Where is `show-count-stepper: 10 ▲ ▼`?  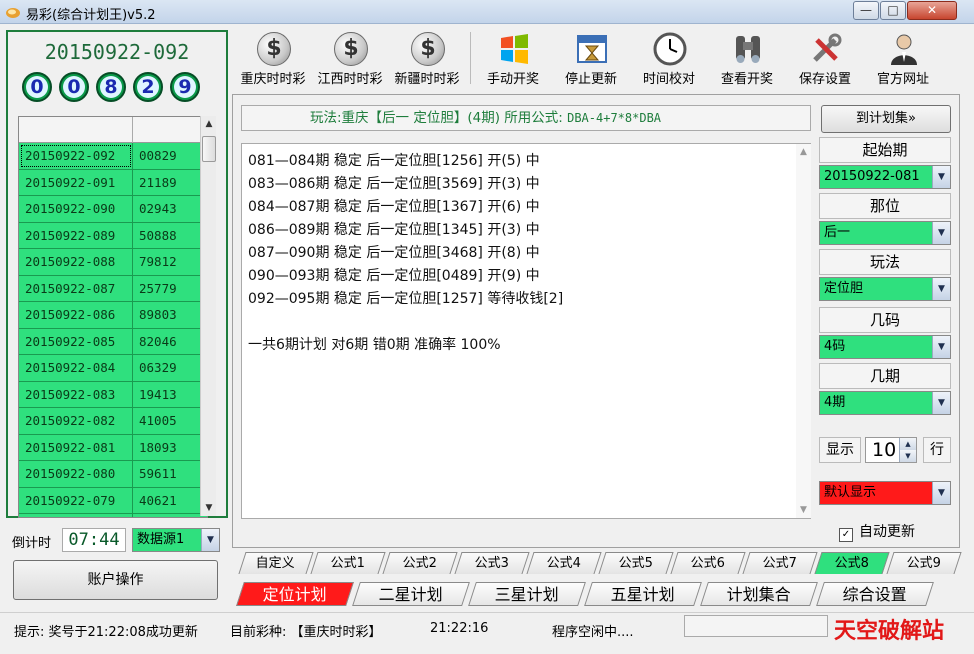 show-count-stepper: 10 ▲ ▼ is located at coordinates (891, 450).